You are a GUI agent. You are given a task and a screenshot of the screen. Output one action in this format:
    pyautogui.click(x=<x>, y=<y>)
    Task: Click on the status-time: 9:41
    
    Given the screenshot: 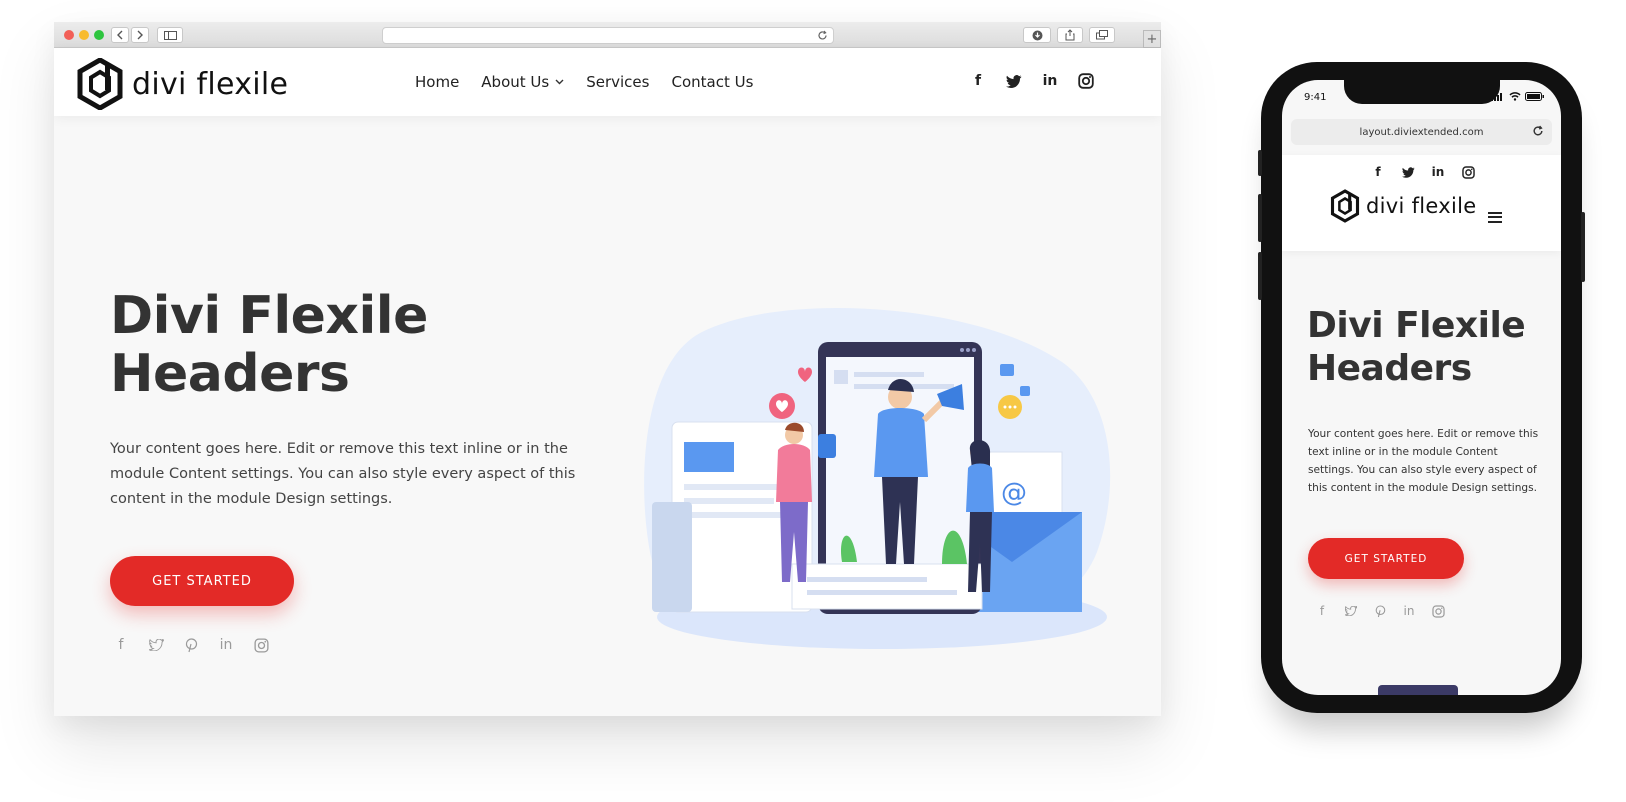 What is the action you would take?
    pyautogui.click(x=1315, y=97)
    